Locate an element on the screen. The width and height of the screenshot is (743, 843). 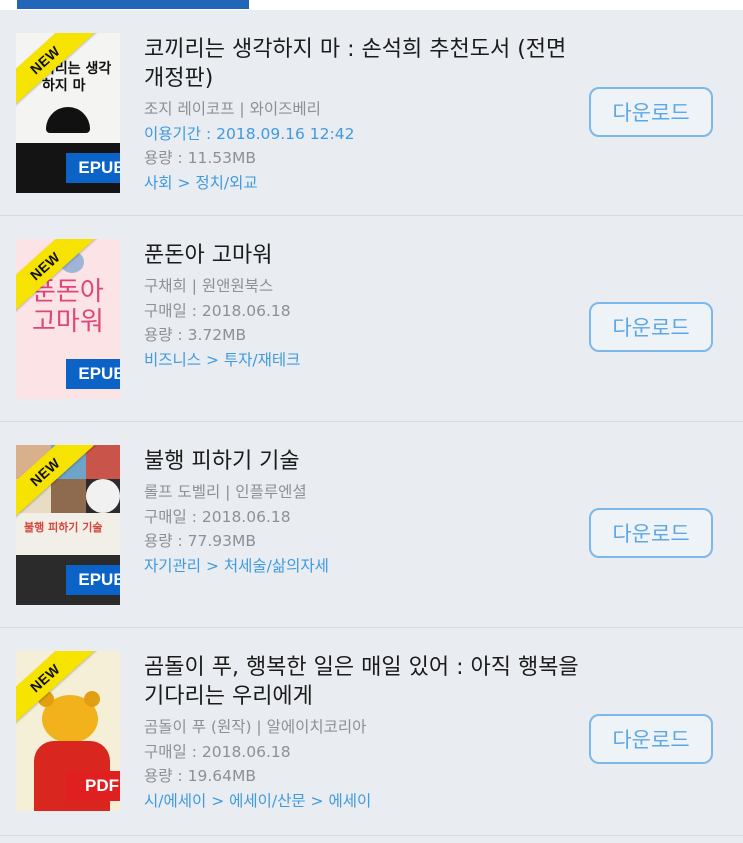
author-publisher: 조지 레이코프 | 와이즈베리 is located at coordinates (232, 109).